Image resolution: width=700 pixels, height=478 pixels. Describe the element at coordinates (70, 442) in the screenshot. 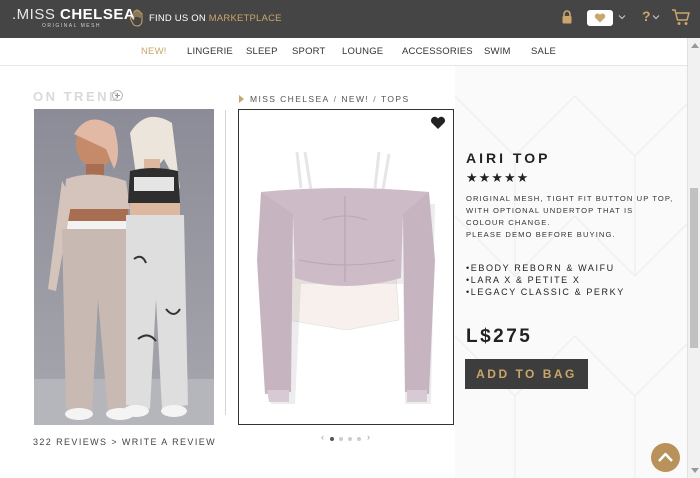

I see `reviews-count-link: 322 REVIEWS` at that location.